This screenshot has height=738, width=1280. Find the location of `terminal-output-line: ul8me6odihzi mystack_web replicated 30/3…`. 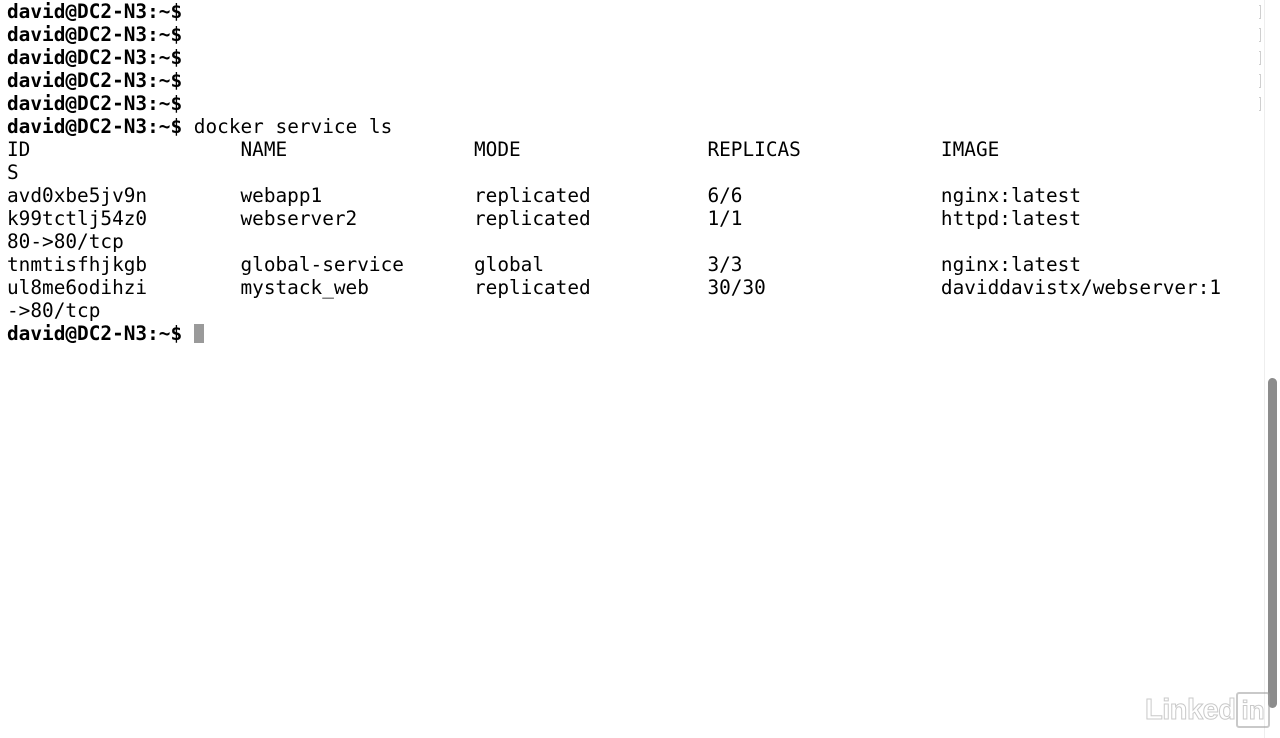

terminal-output-line: ul8me6odihzi mystack_web replicated 30/3… is located at coordinates (635, 287).